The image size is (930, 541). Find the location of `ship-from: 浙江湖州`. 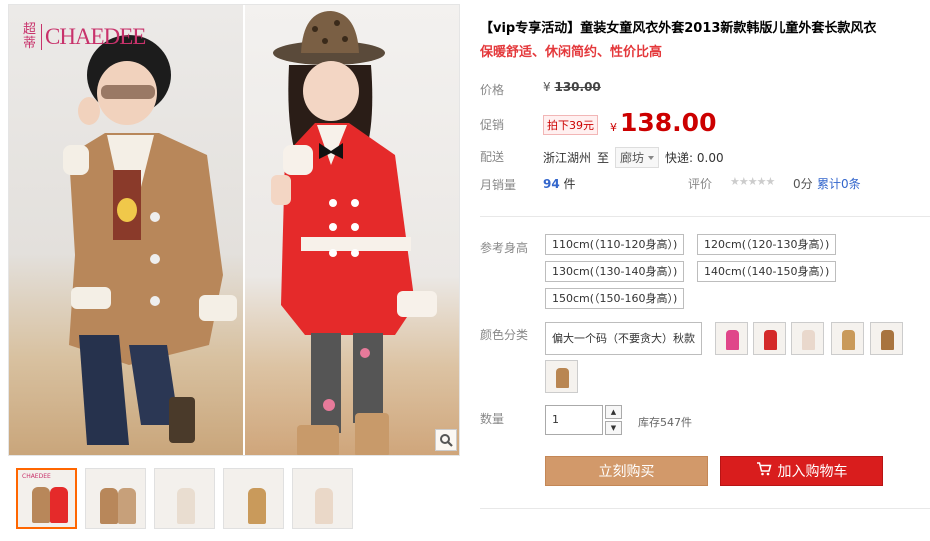

ship-from: 浙江湖州 is located at coordinates (567, 158).